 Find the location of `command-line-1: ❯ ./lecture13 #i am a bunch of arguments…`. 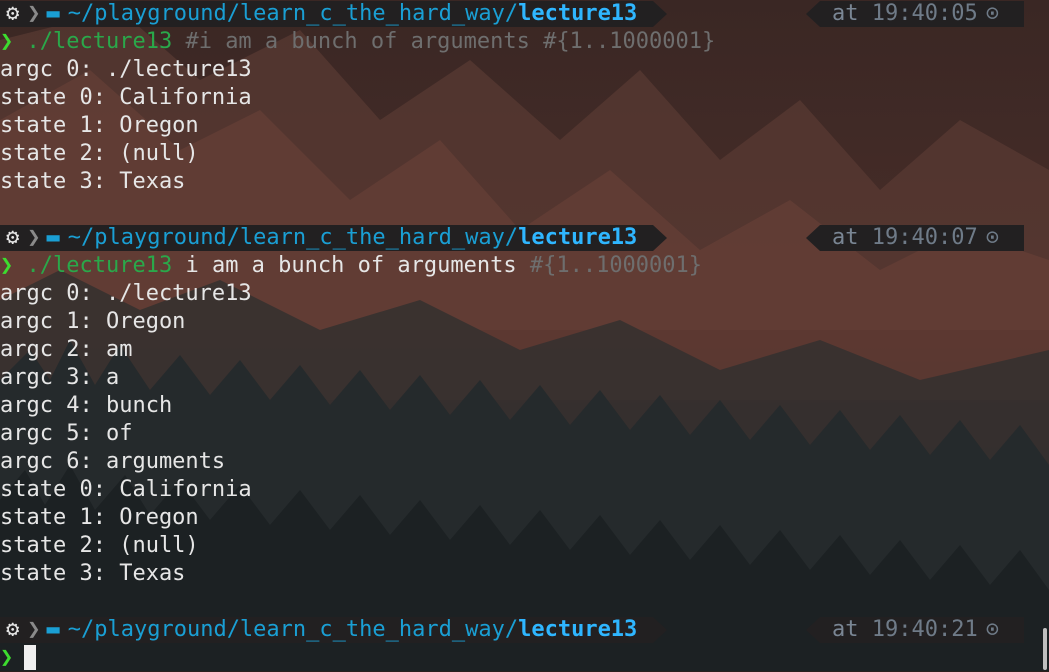

command-line-1: ❯ ./lecture13 #i am a bunch of arguments… is located at coordinates (357, 42).